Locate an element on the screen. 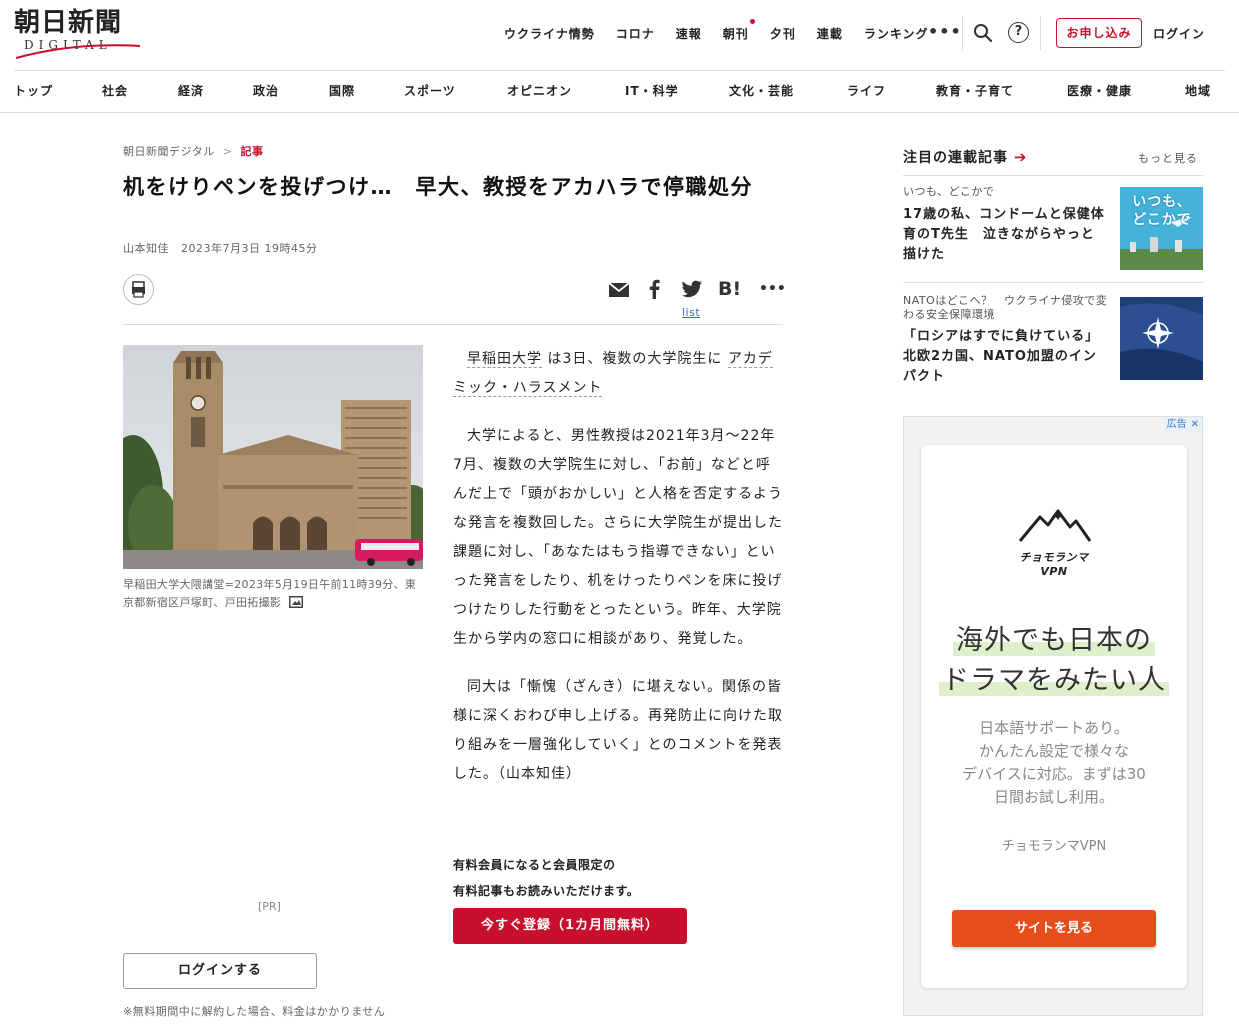 This screenshot has width=1239, height=1029. topnav-breaking: 速報 is located at coordinates (689, 33).